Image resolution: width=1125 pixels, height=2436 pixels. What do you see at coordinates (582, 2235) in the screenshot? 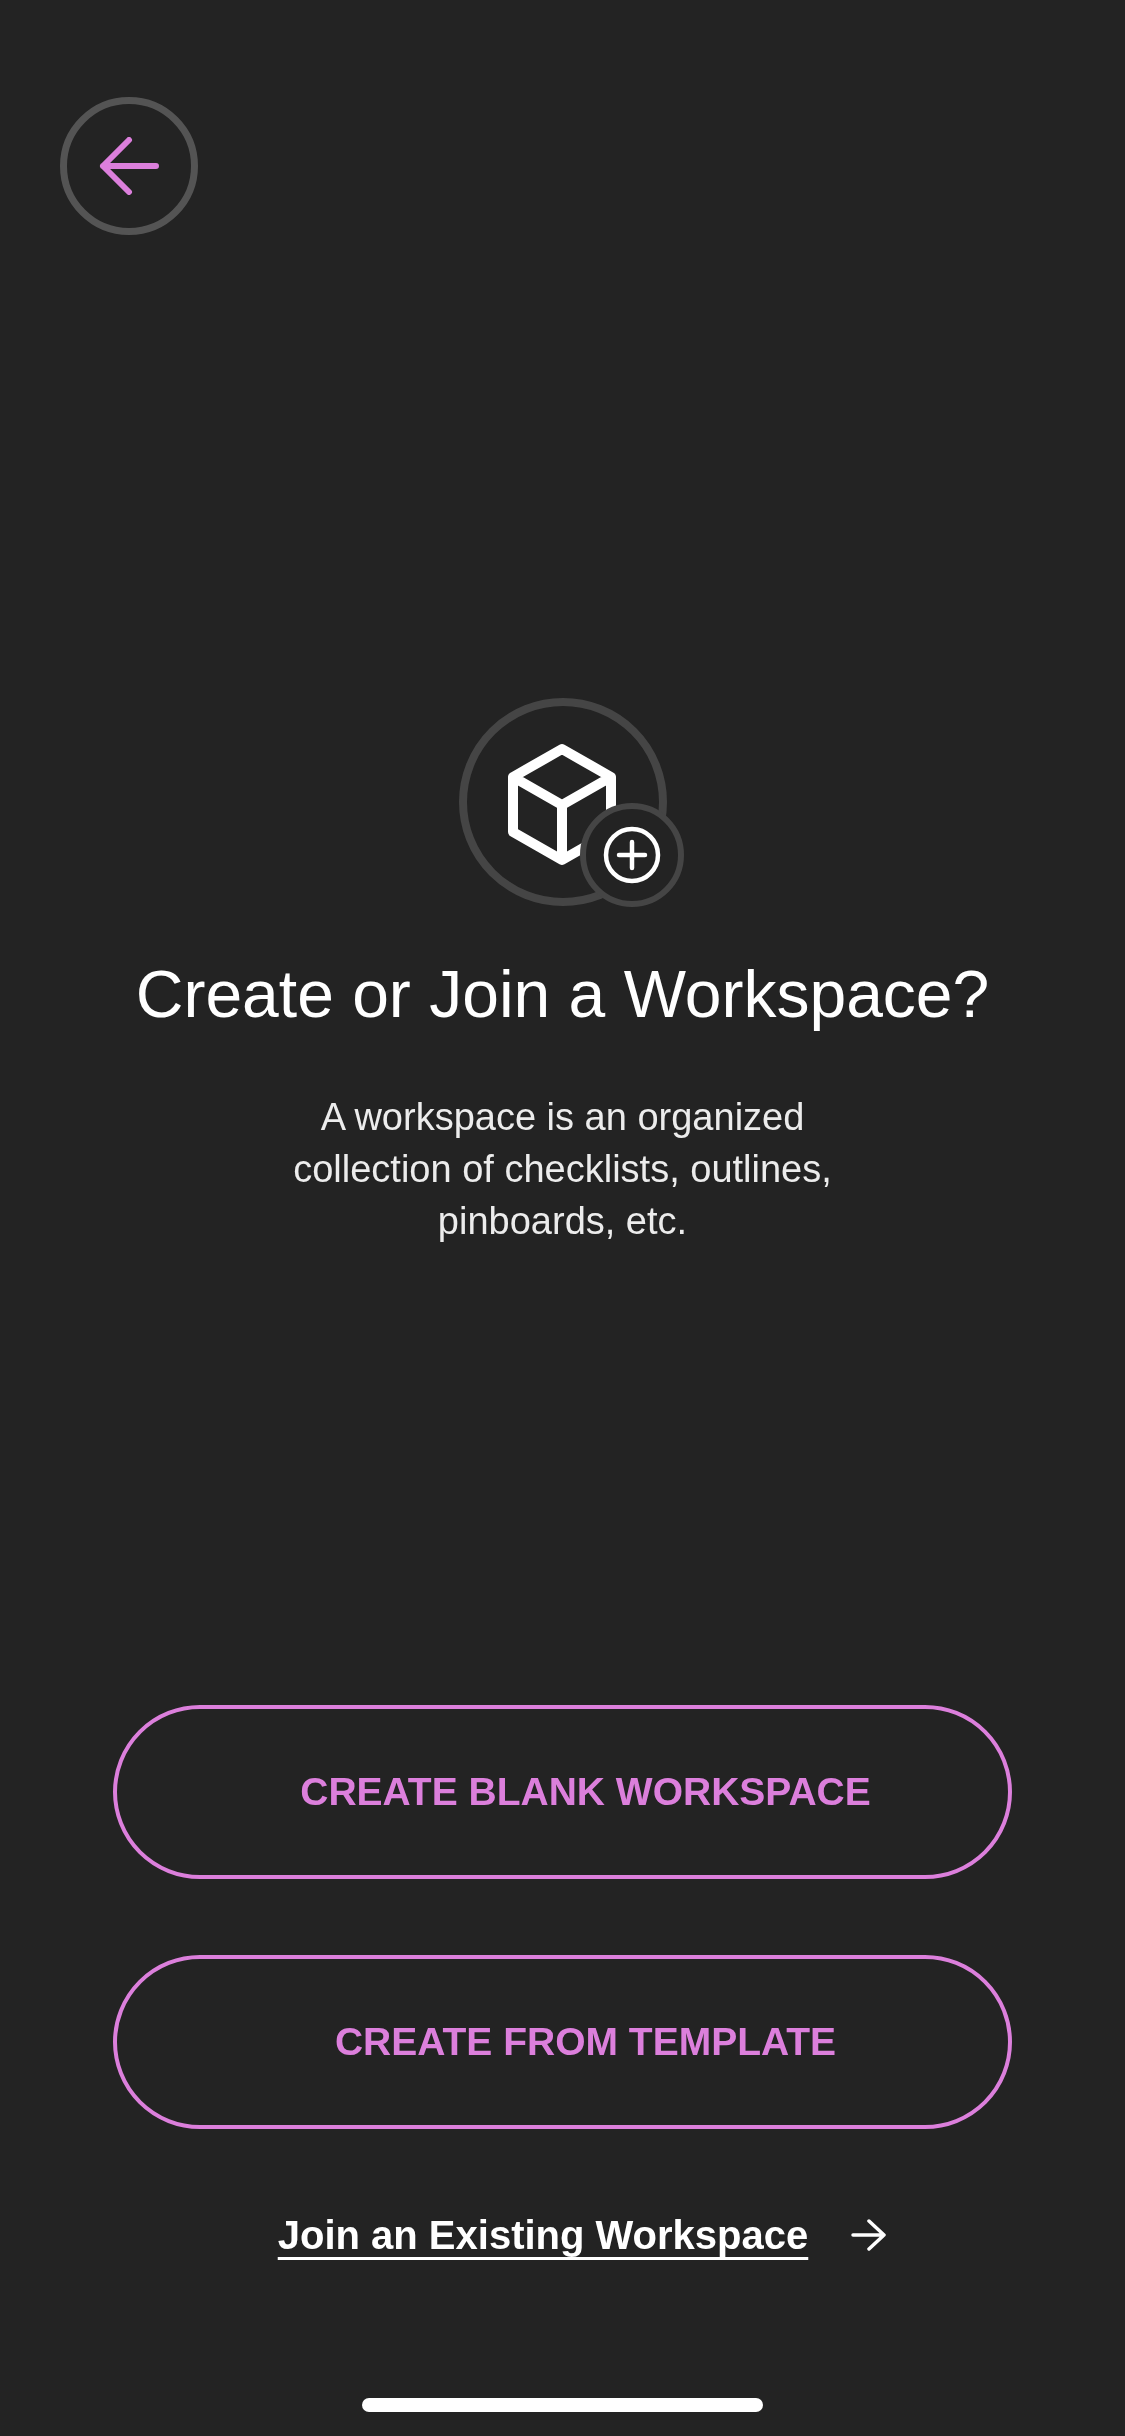
I see `join-workspace-link: Join an Existing Workspace` at bounding box center [582, 2235].